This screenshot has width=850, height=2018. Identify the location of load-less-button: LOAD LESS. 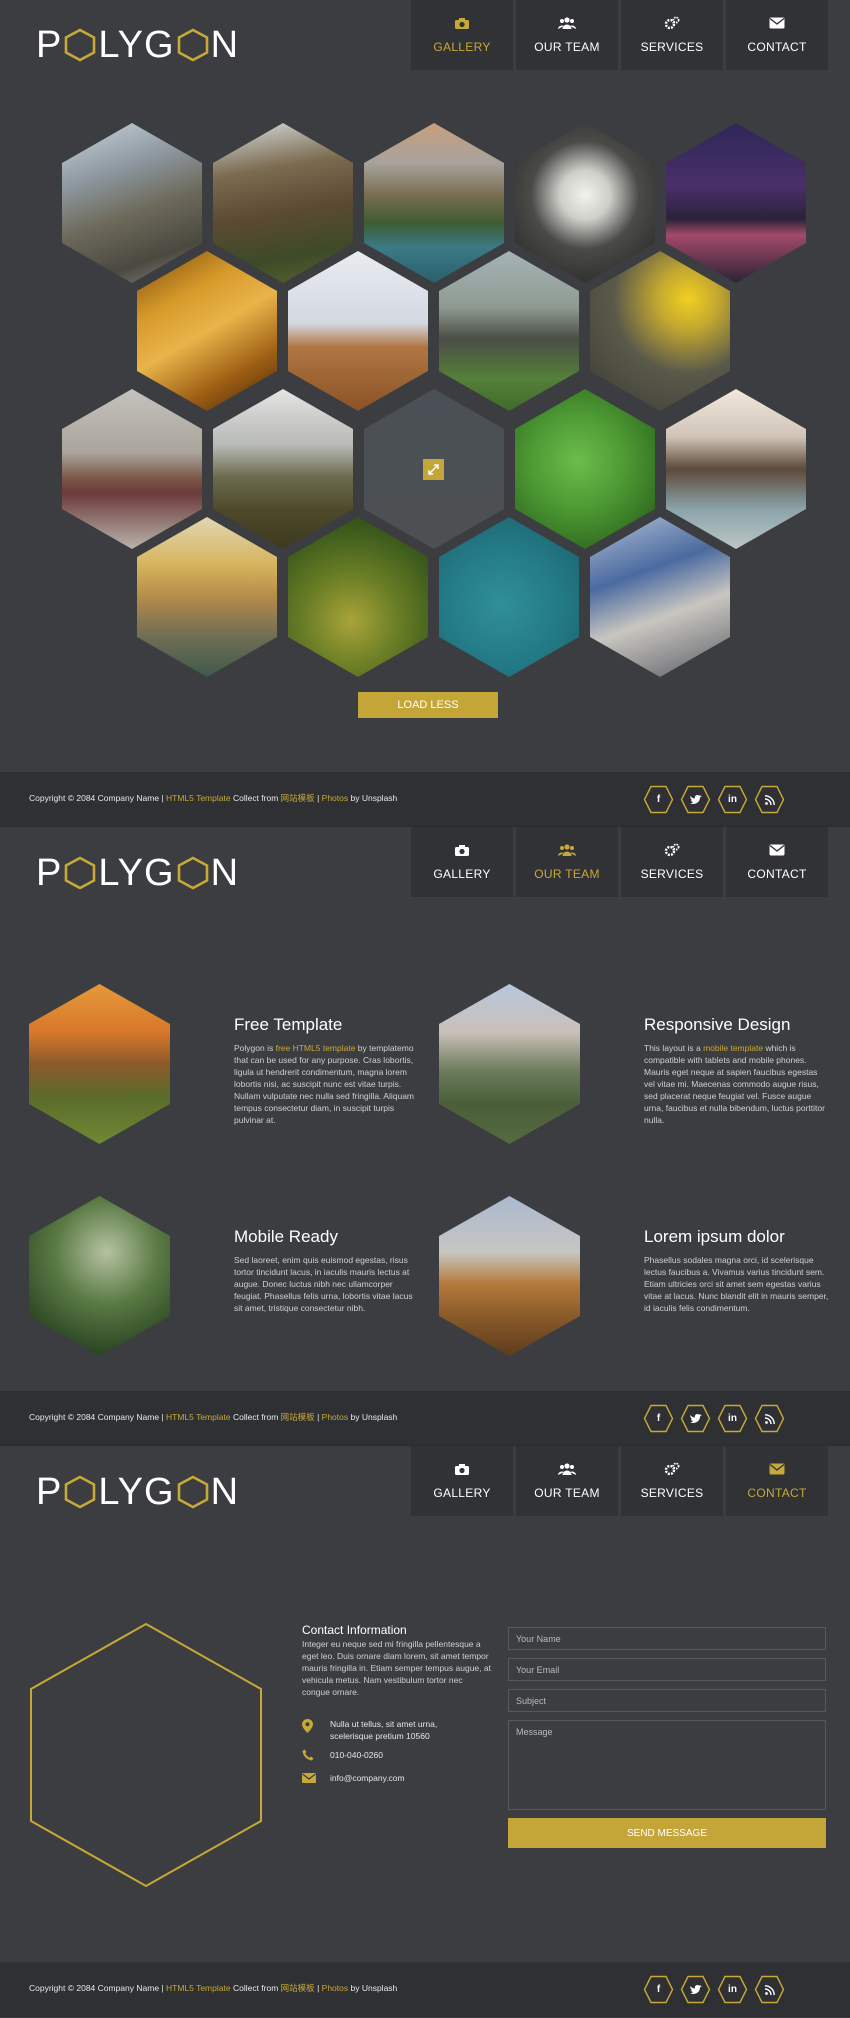
(428, 705).